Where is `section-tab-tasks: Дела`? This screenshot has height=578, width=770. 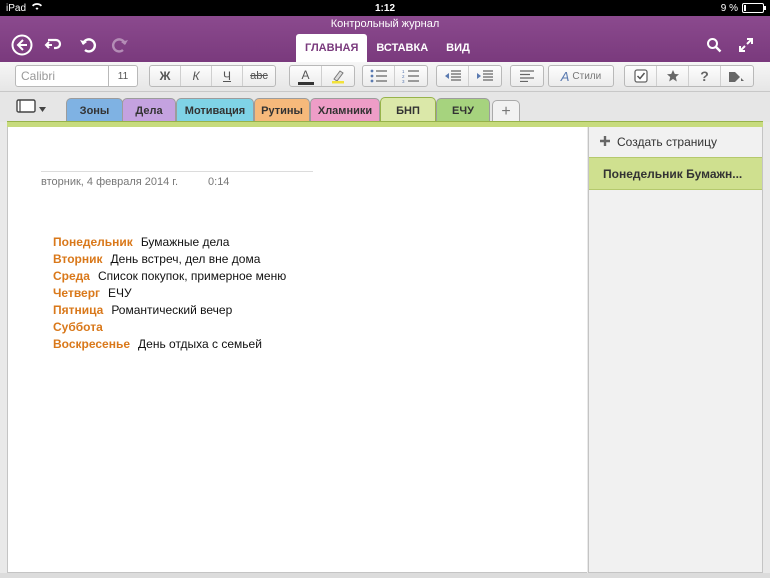 section-tab-tasks: Дела is located at coordinates (149, 110).